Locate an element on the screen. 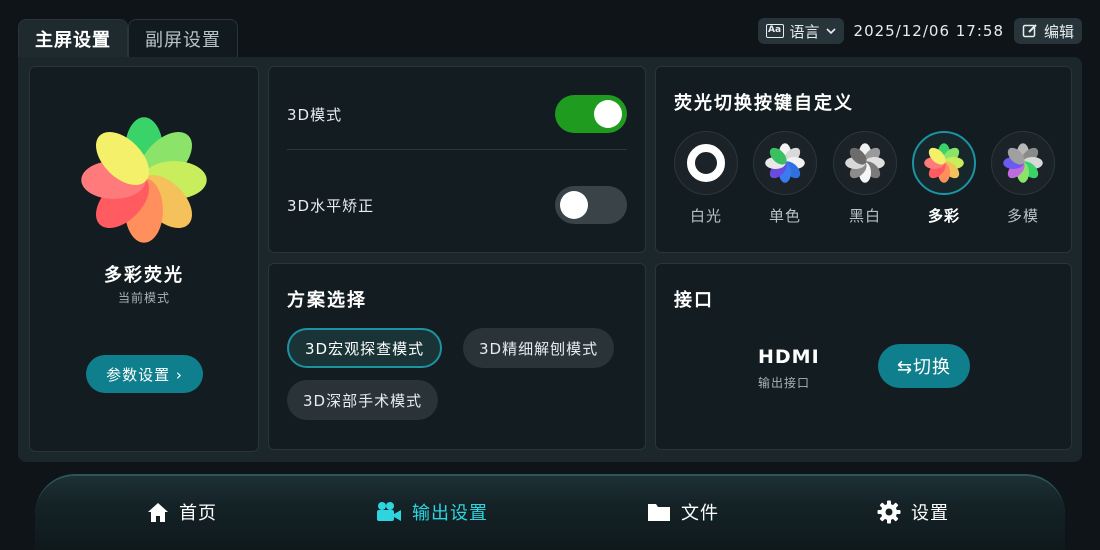 Image resolution: width=1100 pixels, height=550 pixels. scheme-option-macro: 3D宏观探查模式 is located at coordinates (365, 348).